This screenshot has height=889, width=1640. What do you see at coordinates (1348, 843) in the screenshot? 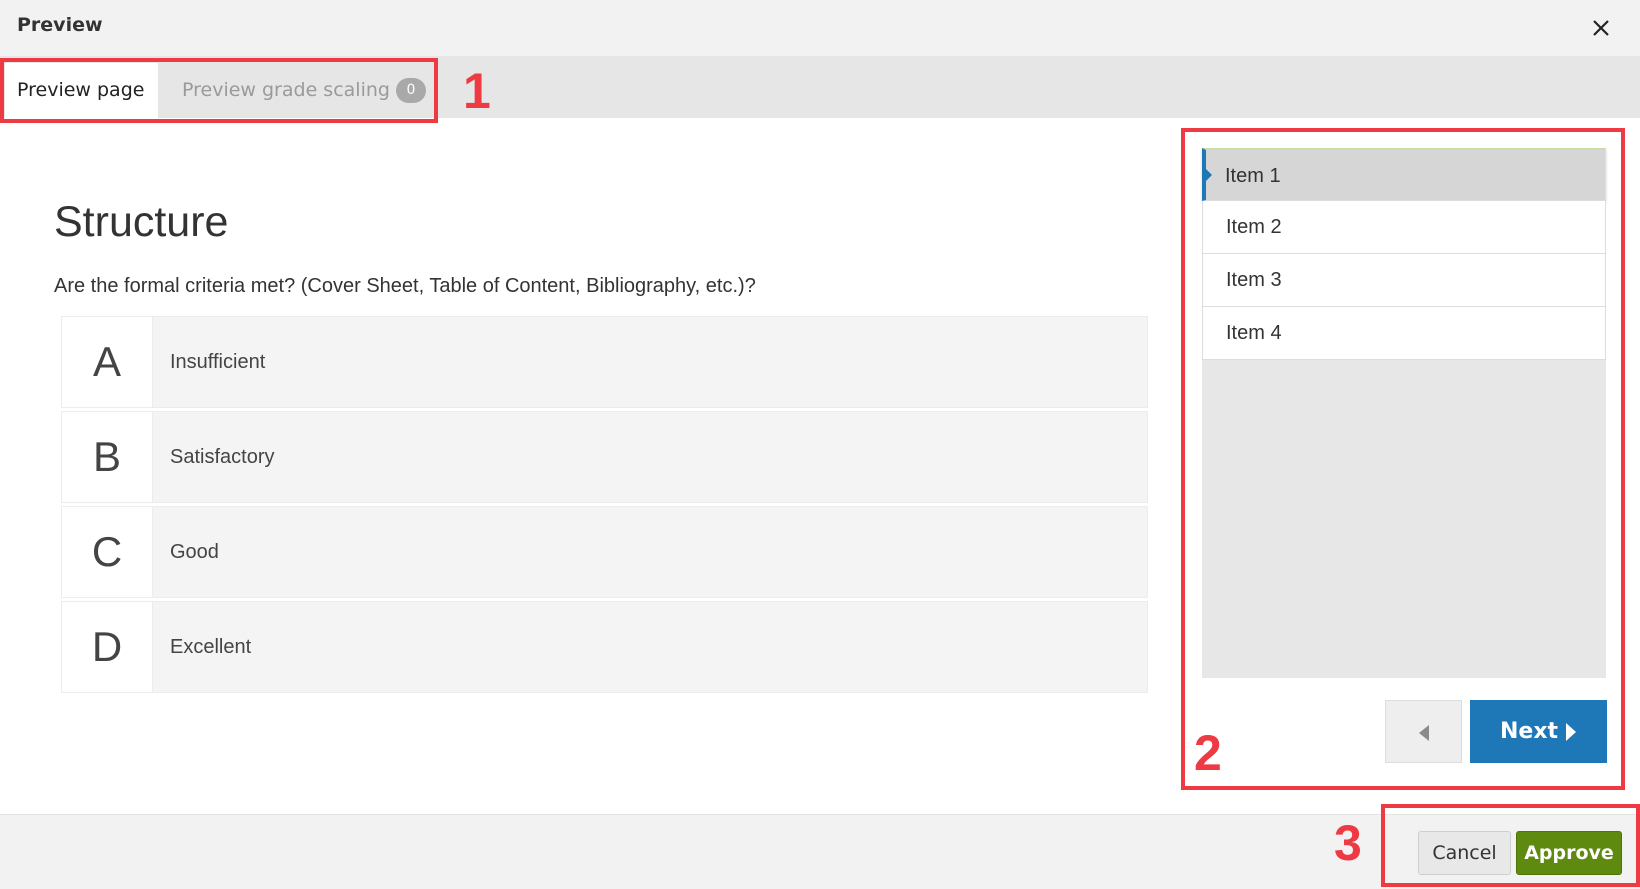
I see `annotation-number: 3` at bounding box center [1348, 843].